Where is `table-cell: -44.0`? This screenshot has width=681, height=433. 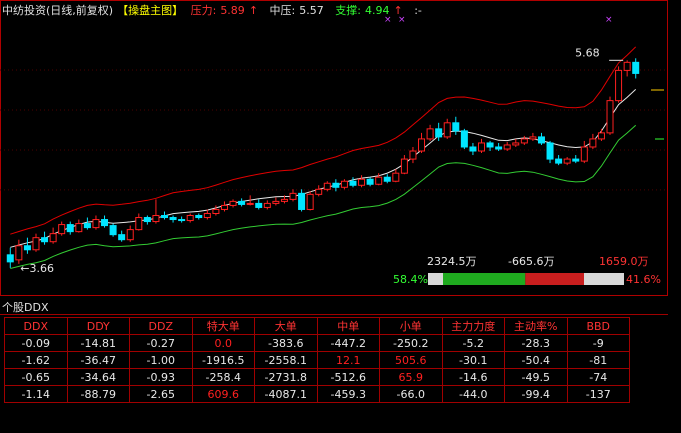
table-cell: -44.0 is located at coordinates (473, 394).